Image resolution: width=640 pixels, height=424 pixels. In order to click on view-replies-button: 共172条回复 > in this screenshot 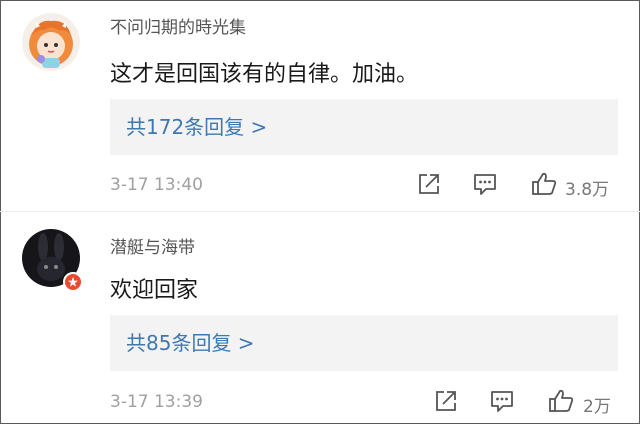, I will do `click(364, 127)`.